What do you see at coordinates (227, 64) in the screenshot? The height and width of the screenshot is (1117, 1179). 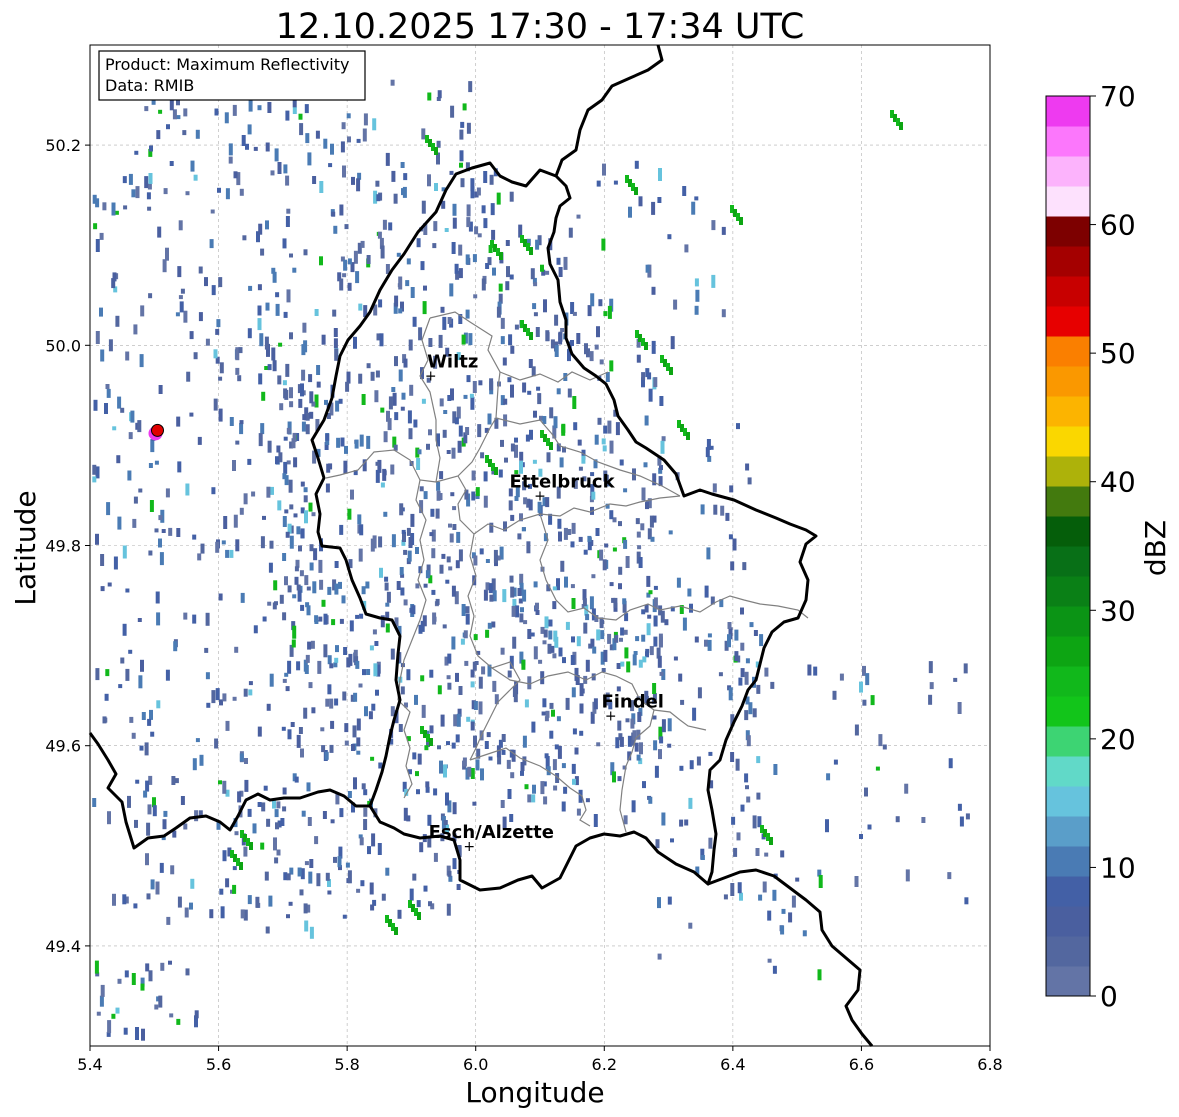 I see `info-product: Product: Maximum Reflectivity` at bounding box center [227, 64].